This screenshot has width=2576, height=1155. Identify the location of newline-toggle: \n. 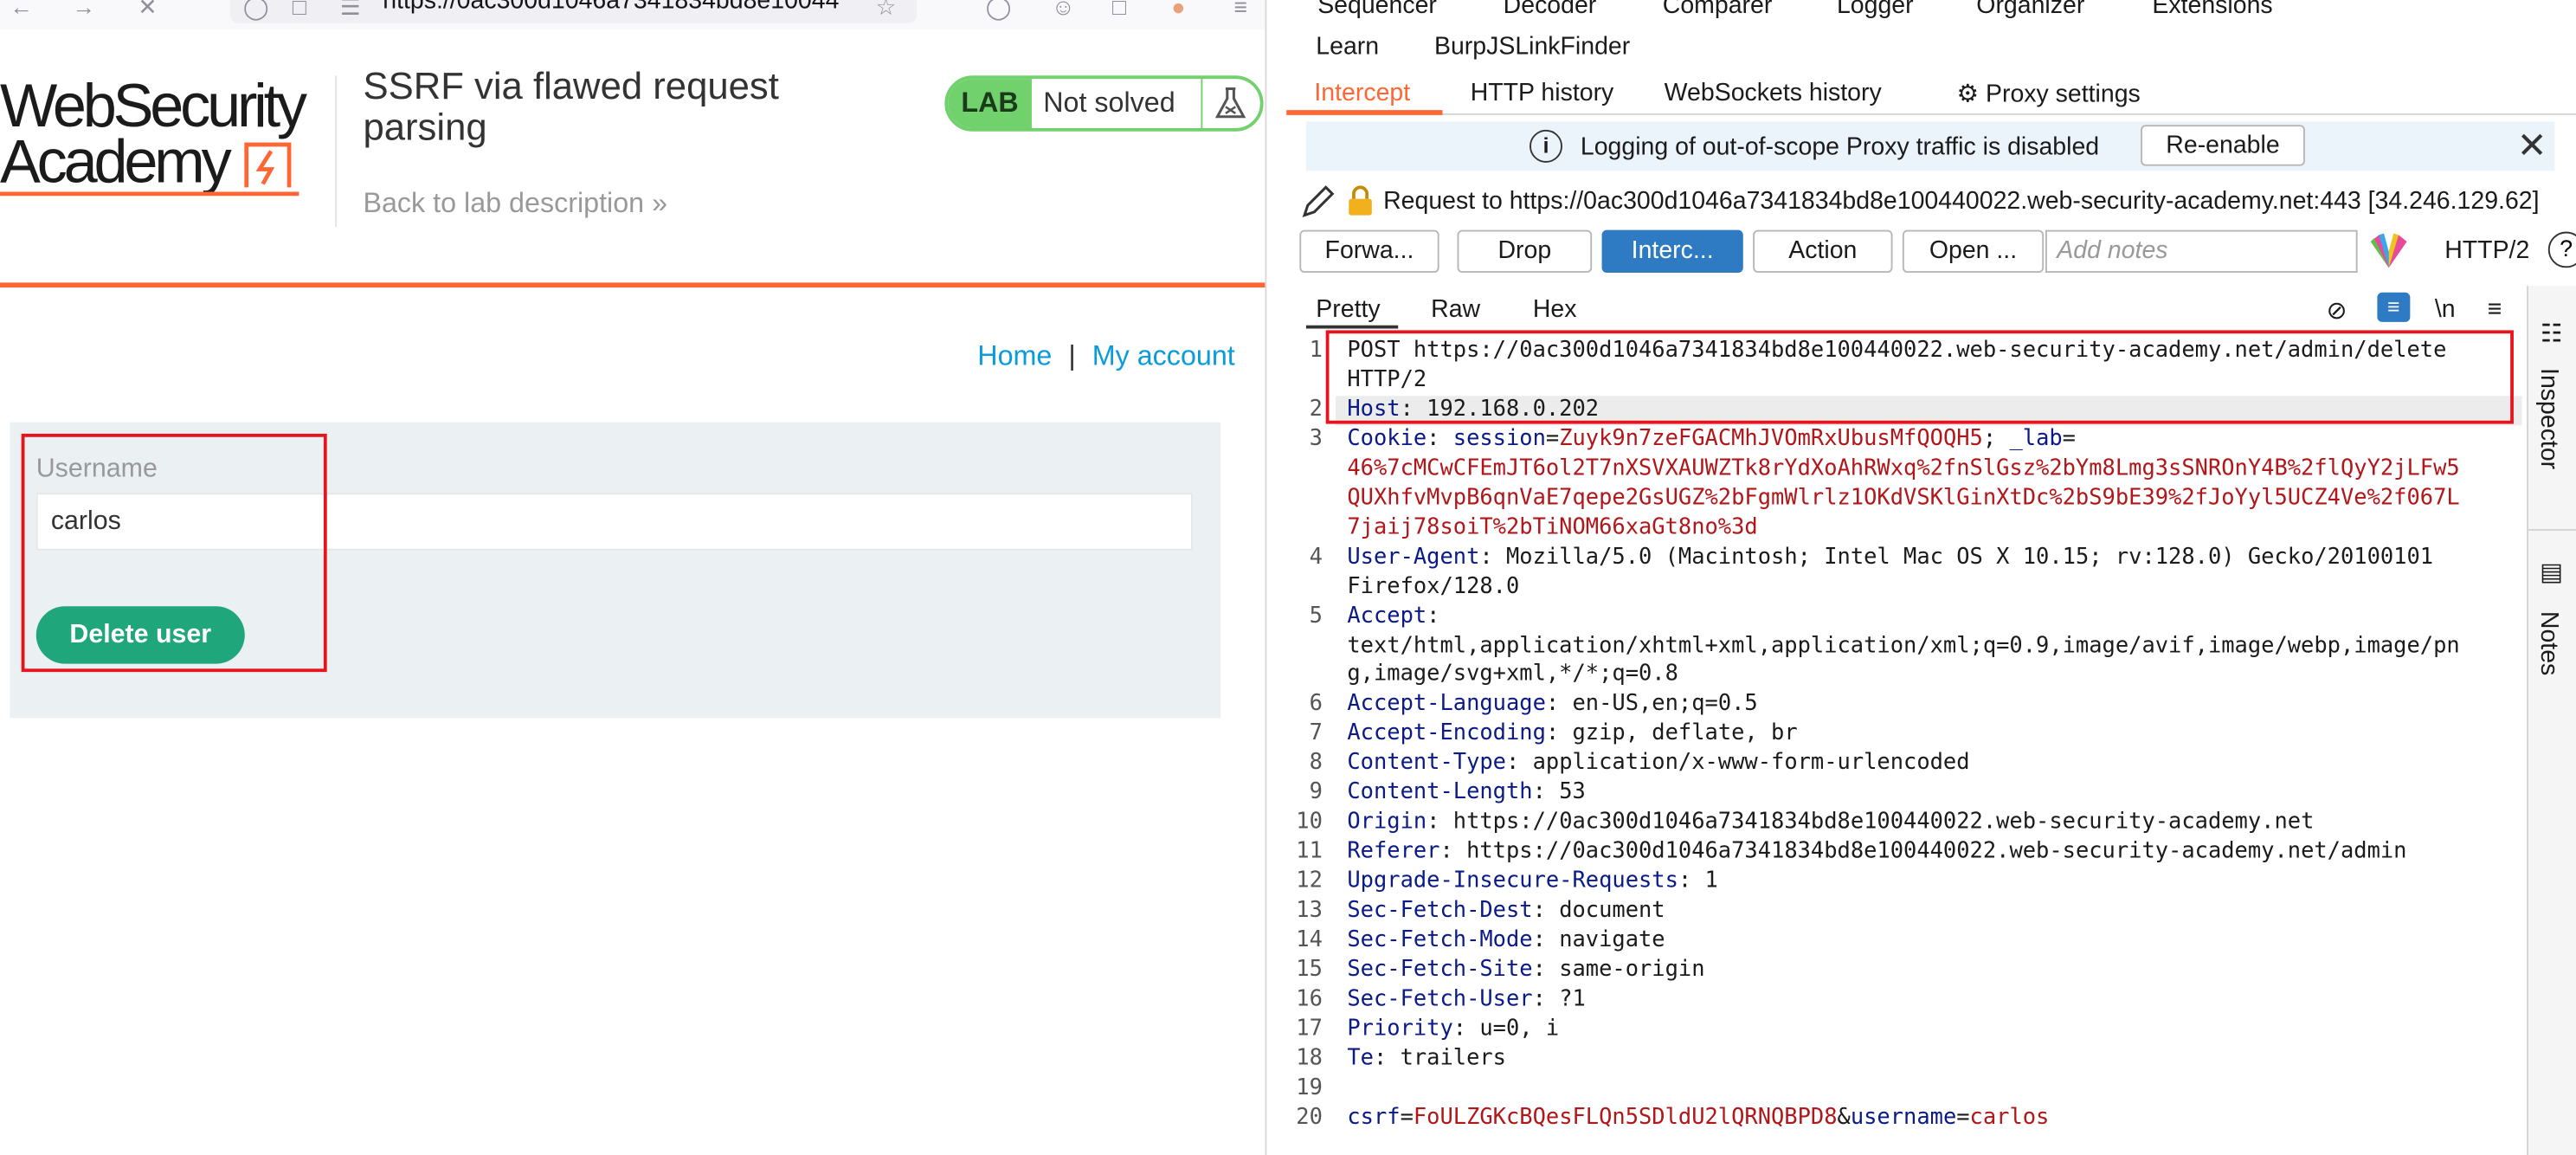
(2445, 310).